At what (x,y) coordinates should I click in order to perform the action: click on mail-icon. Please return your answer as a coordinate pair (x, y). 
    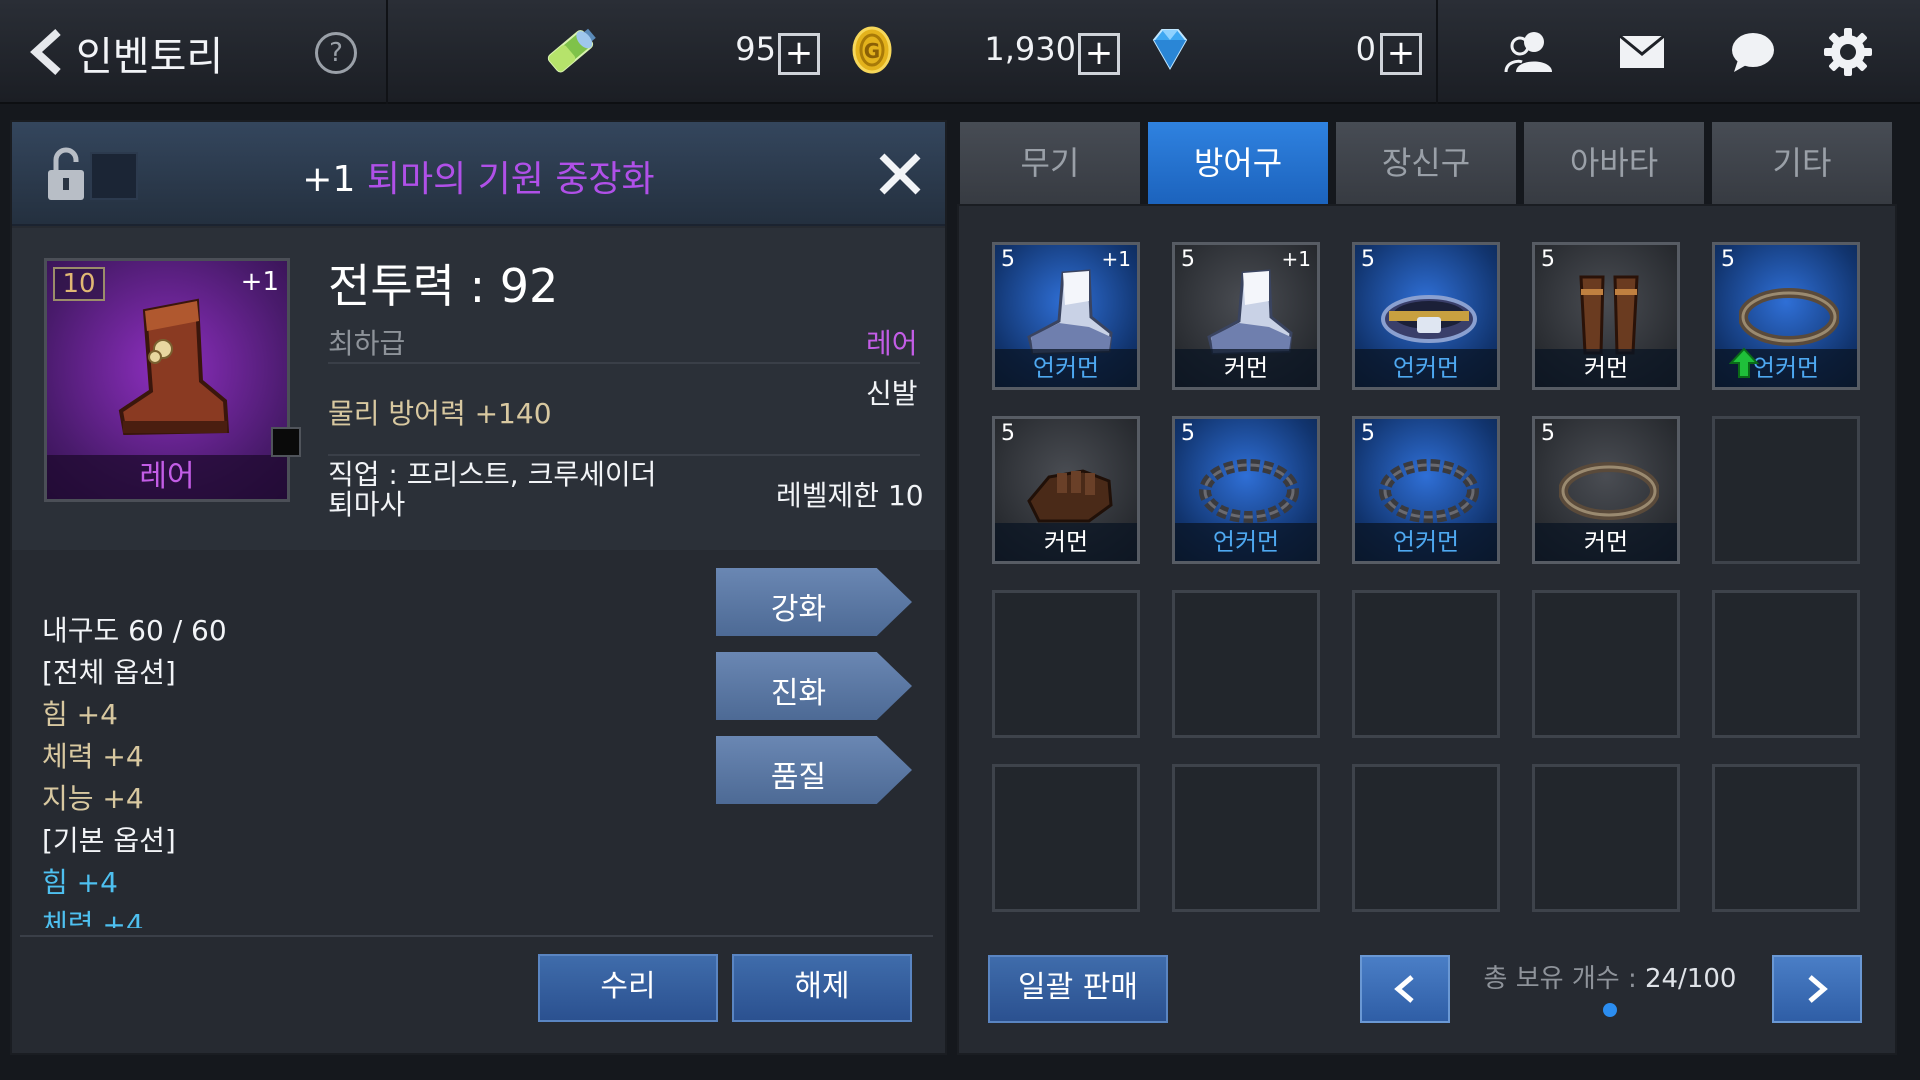
    Looking at the image, I should click on (1642, 52).